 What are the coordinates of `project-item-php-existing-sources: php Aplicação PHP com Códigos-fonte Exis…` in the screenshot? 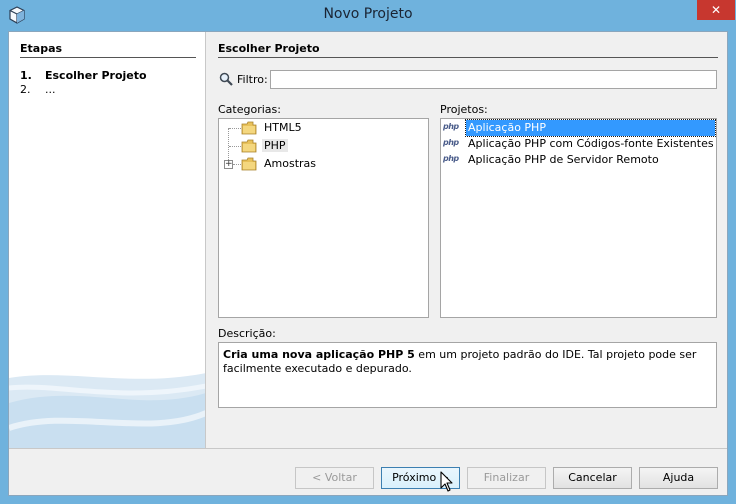 It's located at (579, 144).